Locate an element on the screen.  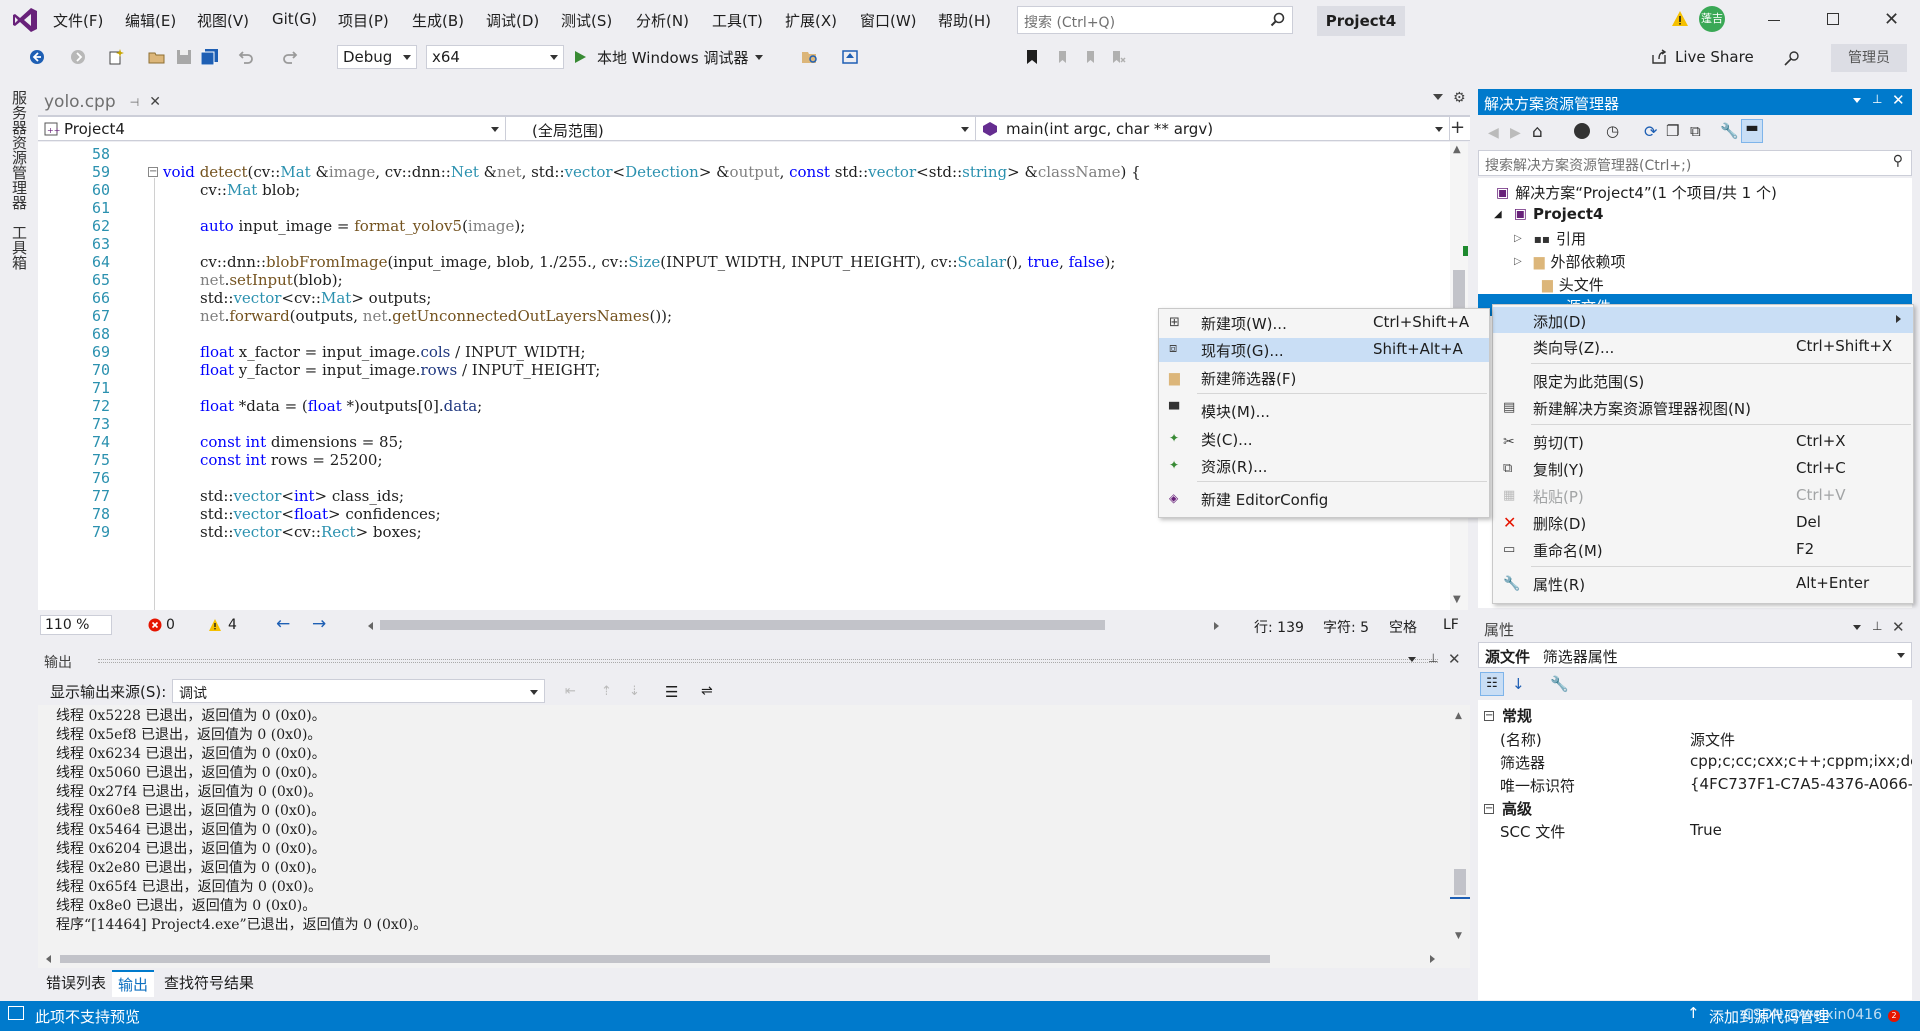
submenu-item-existing-item: ⧈ 现有项(G)... Shift+Alt+A is located at coordinates (1324, 350).